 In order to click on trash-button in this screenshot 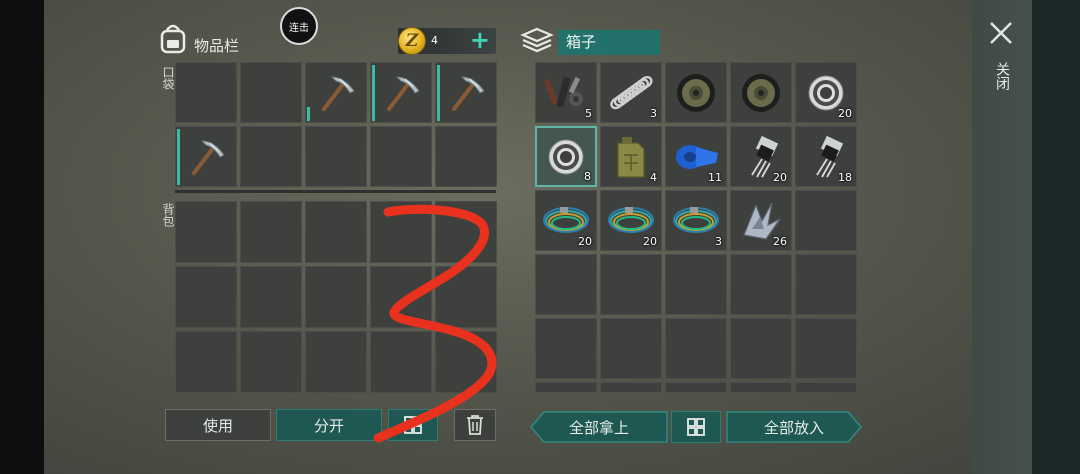, I will do `click(475, 425)`.